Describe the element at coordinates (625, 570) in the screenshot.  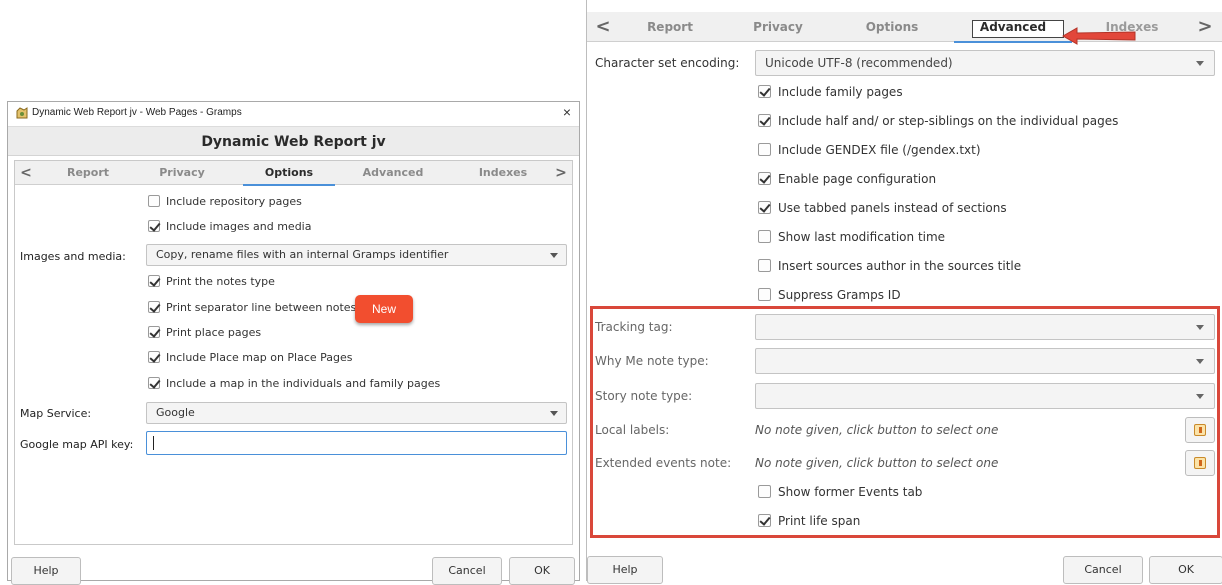
I see `help-button: Help` at that location.